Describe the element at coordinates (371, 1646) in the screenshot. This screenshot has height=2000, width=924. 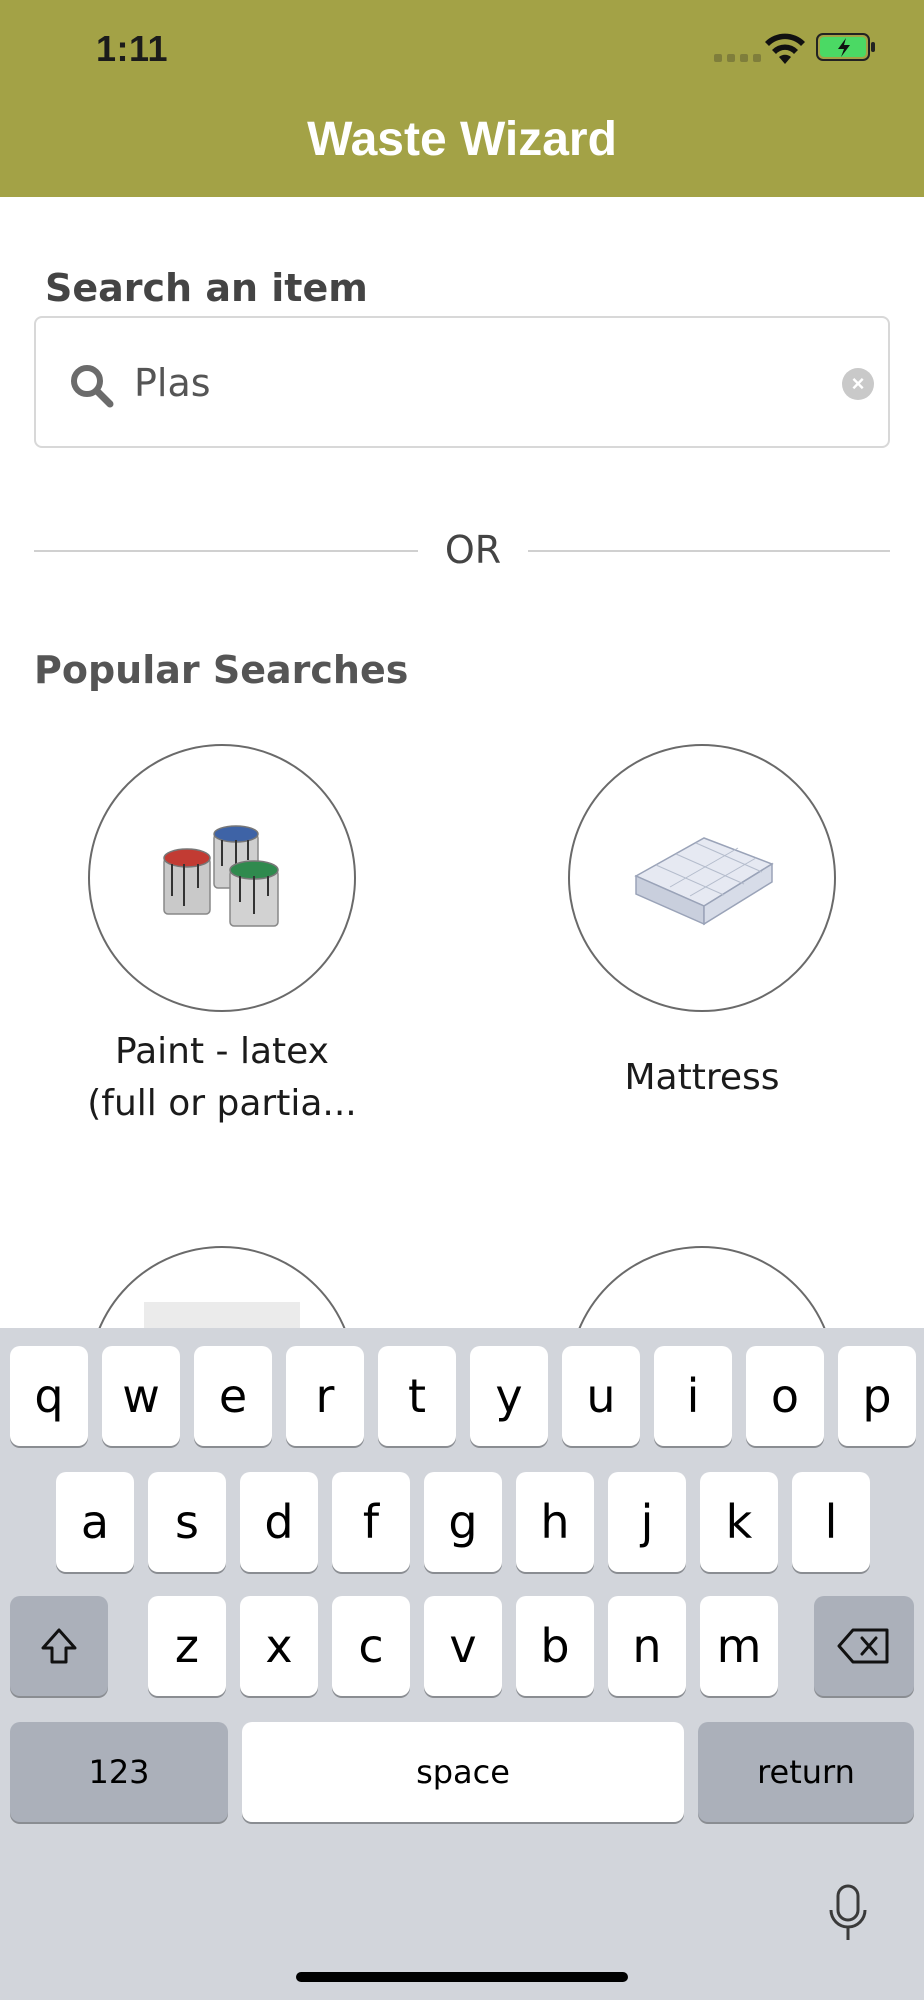
I see `key-c: c` at that location.